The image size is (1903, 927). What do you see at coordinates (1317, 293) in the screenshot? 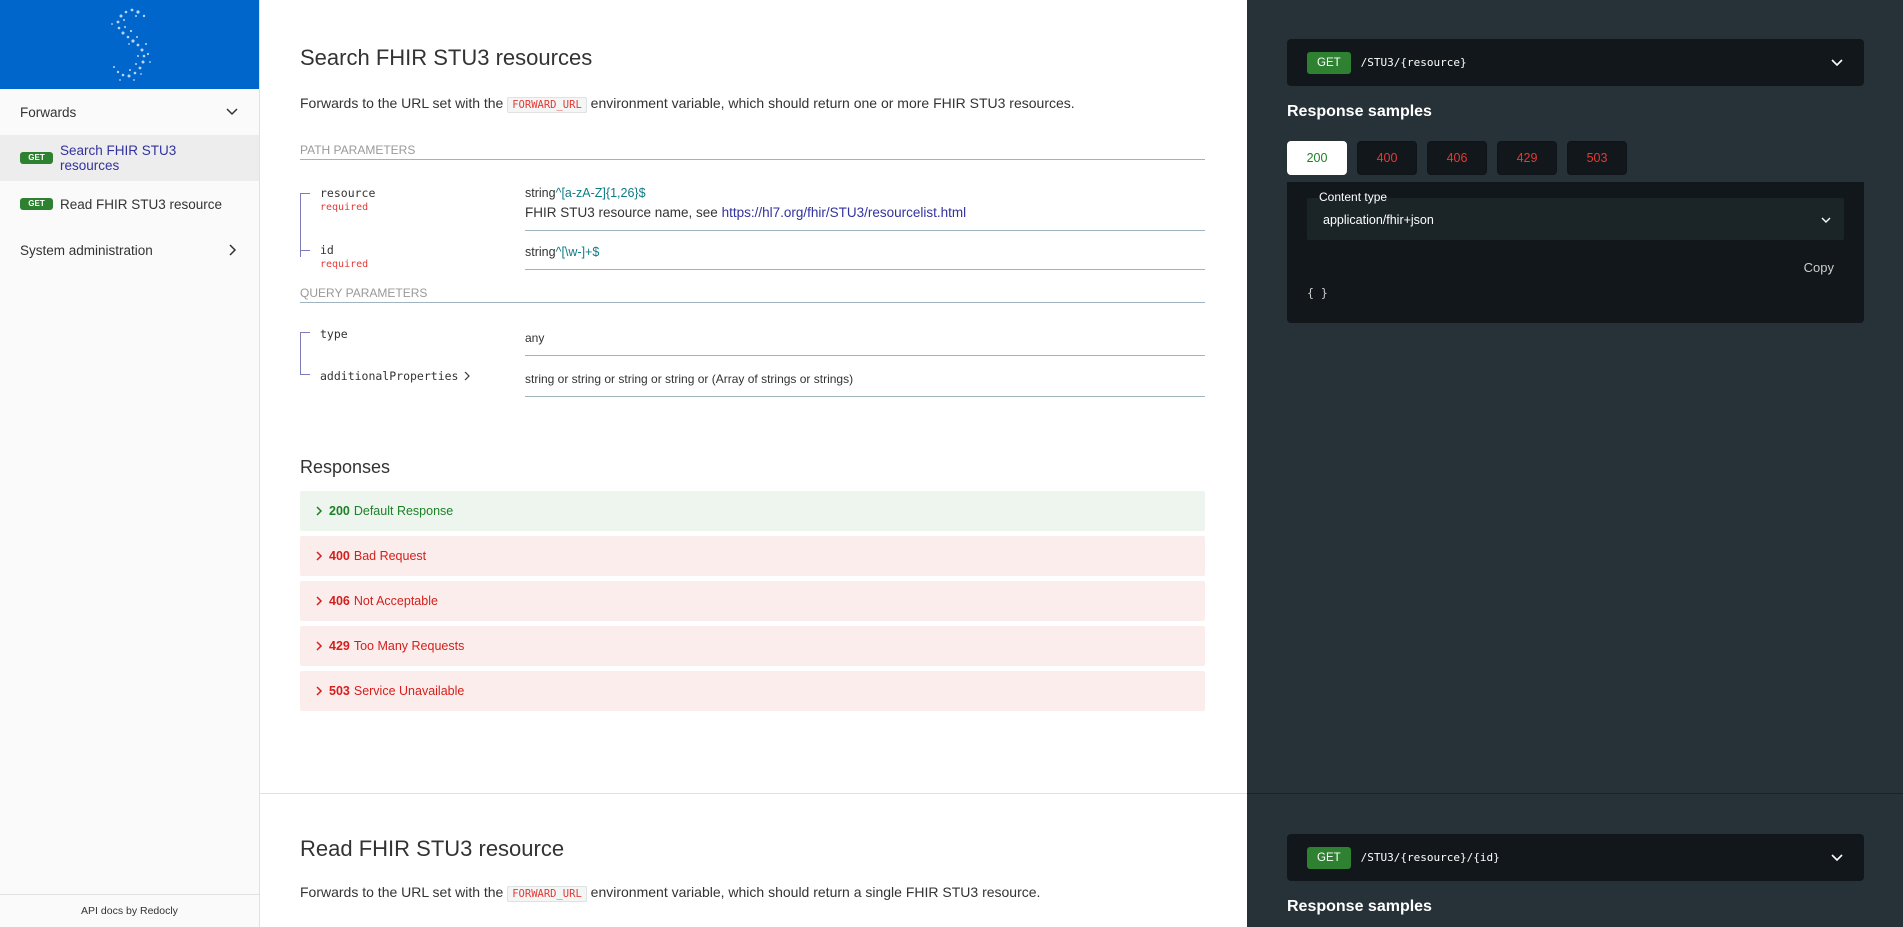
I see `sample-json-body: { }` at bounding box center [1317, 293].